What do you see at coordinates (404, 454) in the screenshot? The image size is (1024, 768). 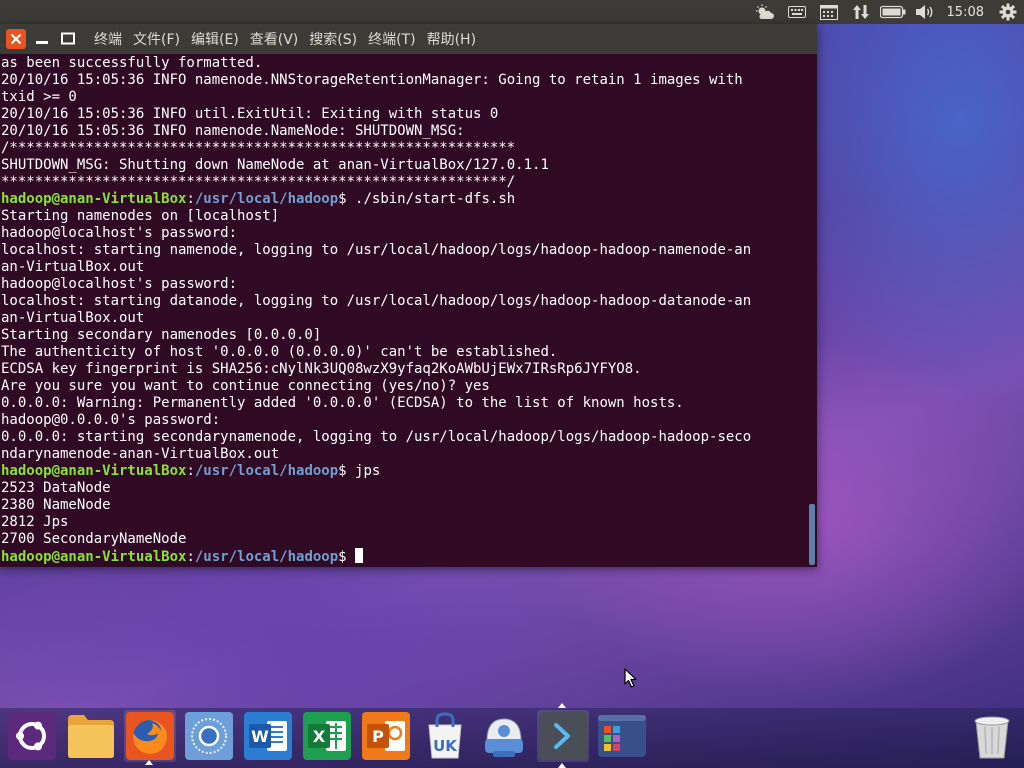 I see `terminal-output-line: ndarynamenode-anan-VirtualBox.out` at bounding box center [404, 454].